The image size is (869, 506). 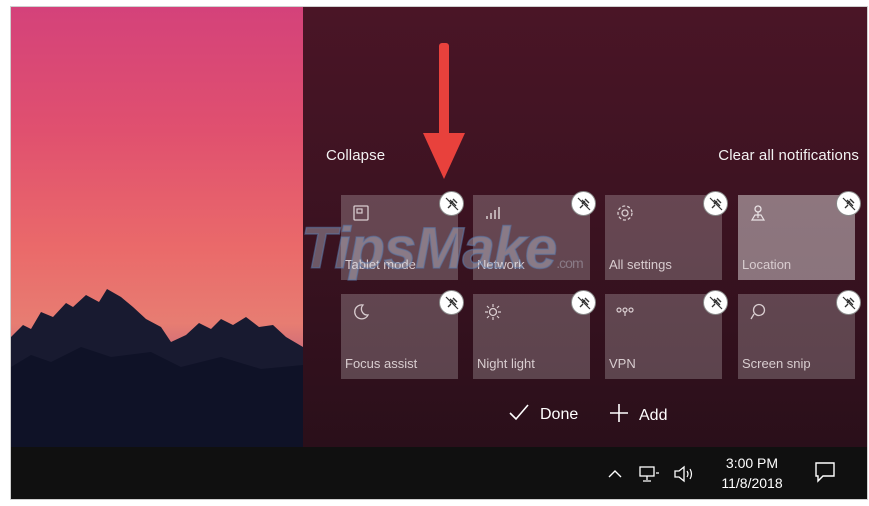 What do you see at coordinates (493, 312) in the screenshot?
I see `brightness-icon` at bounding box center [493, 312].